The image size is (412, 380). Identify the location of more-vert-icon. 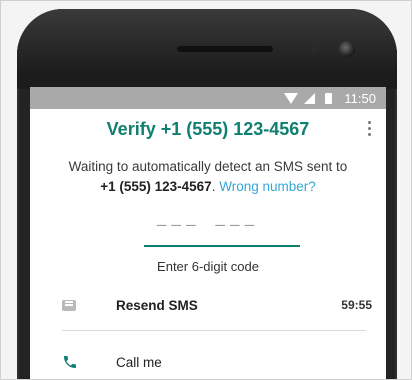
(370, 130).